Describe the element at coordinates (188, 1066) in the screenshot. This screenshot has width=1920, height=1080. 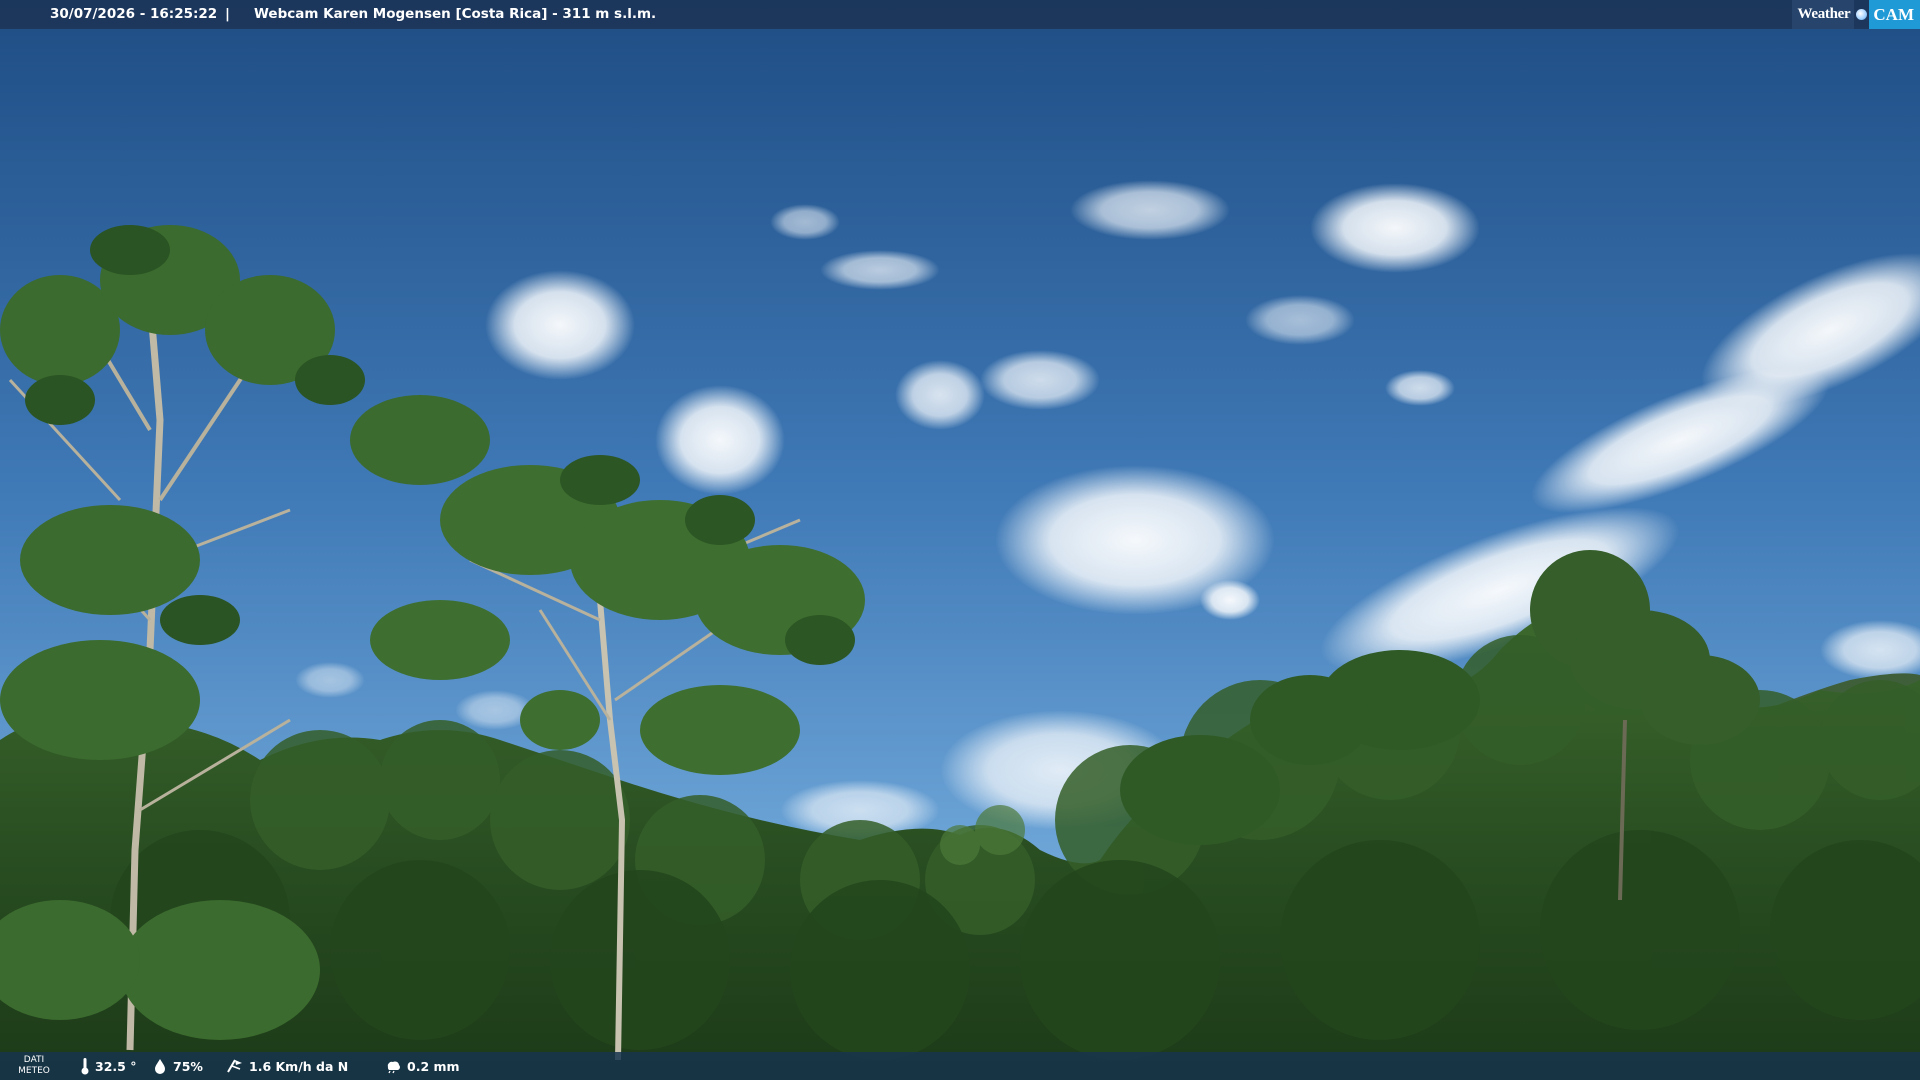
I see `humidity-value: 75%` at that location.